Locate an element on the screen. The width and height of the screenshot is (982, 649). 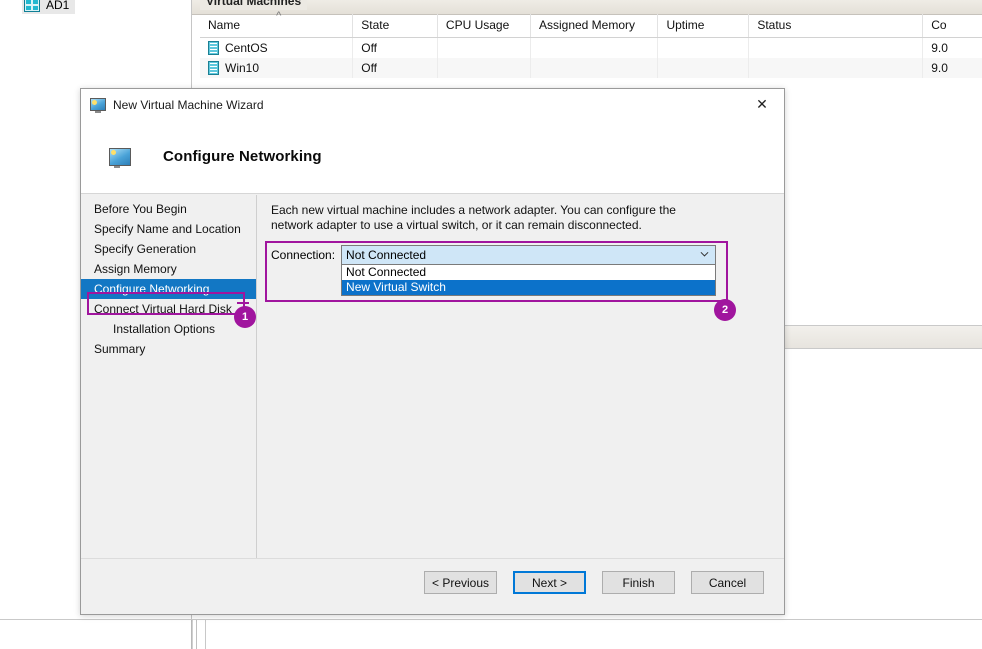
bottom-divider-c is located at coordinates (205, 634).